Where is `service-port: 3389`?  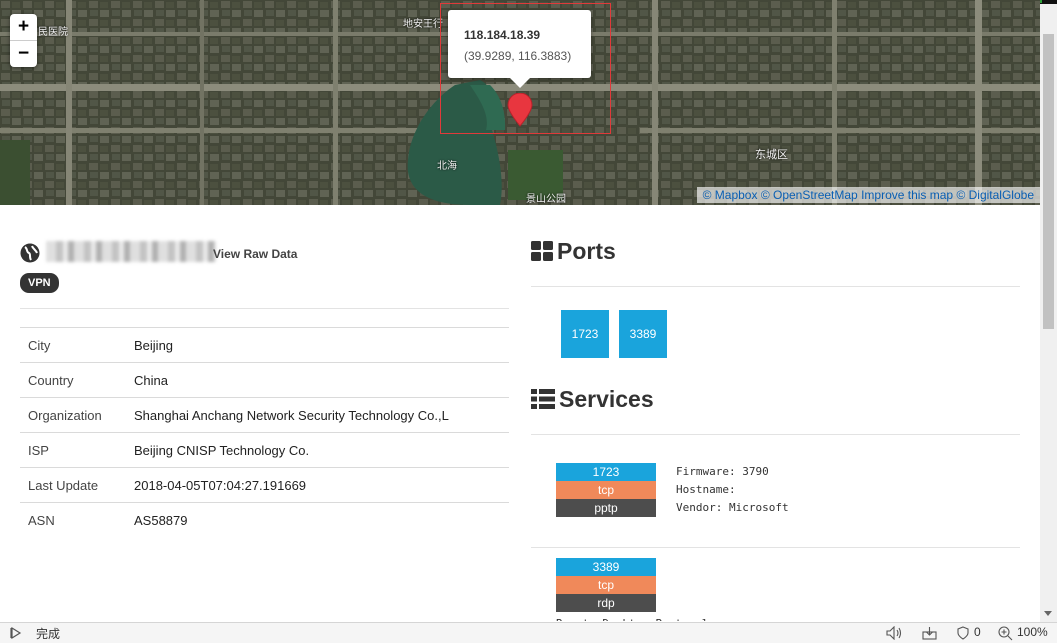
service-port: 3389 is located at coordinates (606, 567).